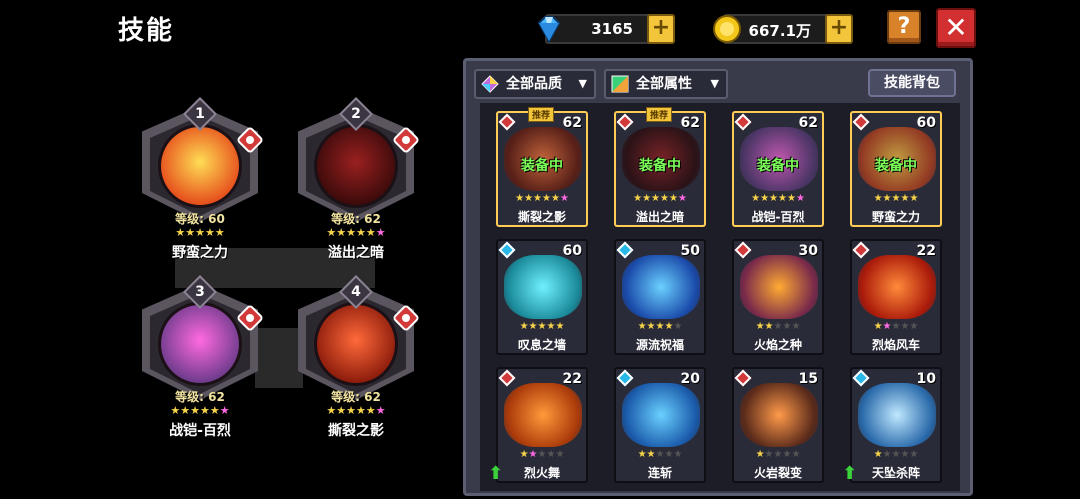 Image resolution: width=1080 pixels, height=499 pixels. Describe the element at coordinates (538, 425) in the screenshot. I see `skill-card: 22 ★★★★★ 烈火舞 ⬆` at that location.